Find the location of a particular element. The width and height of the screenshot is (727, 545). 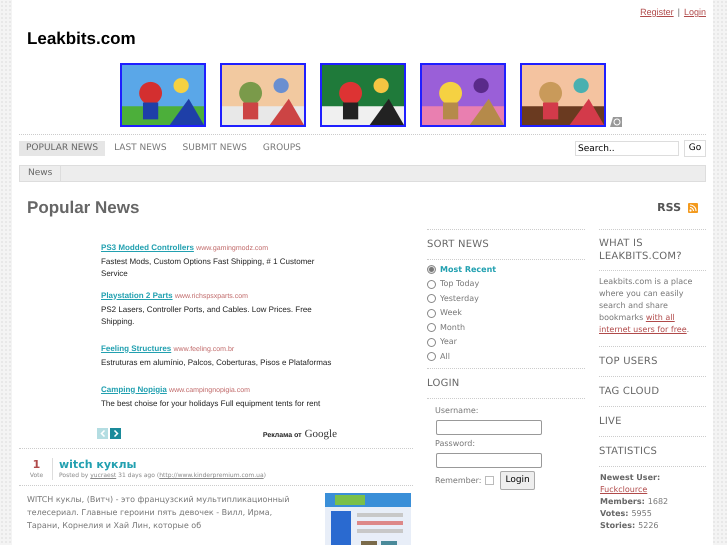

breadcrumb-item: News is located at coordinates (41, 173).